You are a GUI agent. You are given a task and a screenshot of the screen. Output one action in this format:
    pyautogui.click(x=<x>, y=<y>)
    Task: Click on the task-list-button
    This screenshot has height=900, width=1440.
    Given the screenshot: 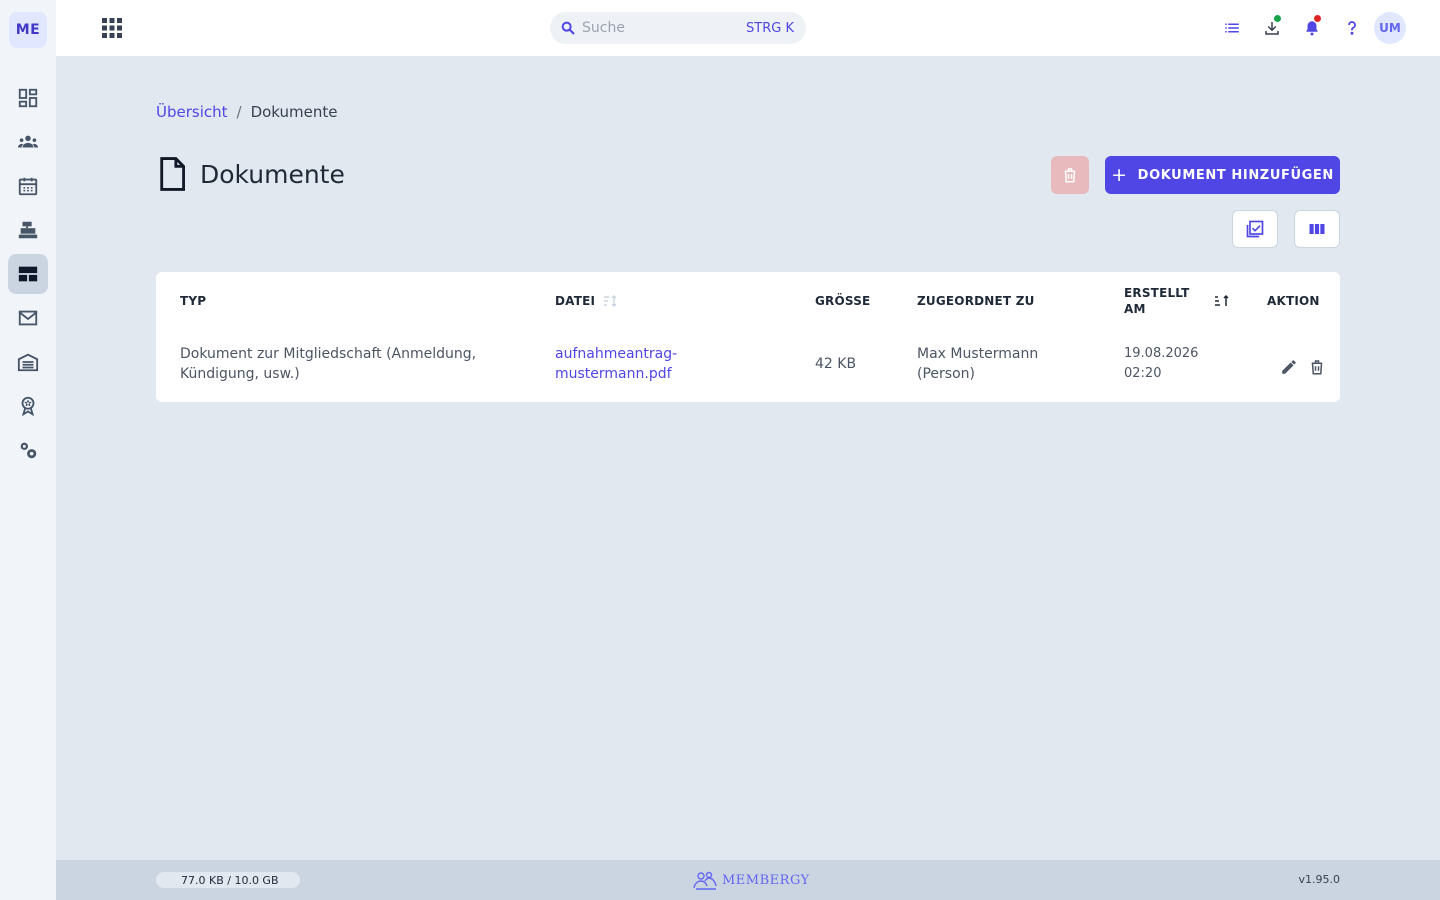 What is the action you would take?
    pyautogui.click(x=1232, y=28)
    